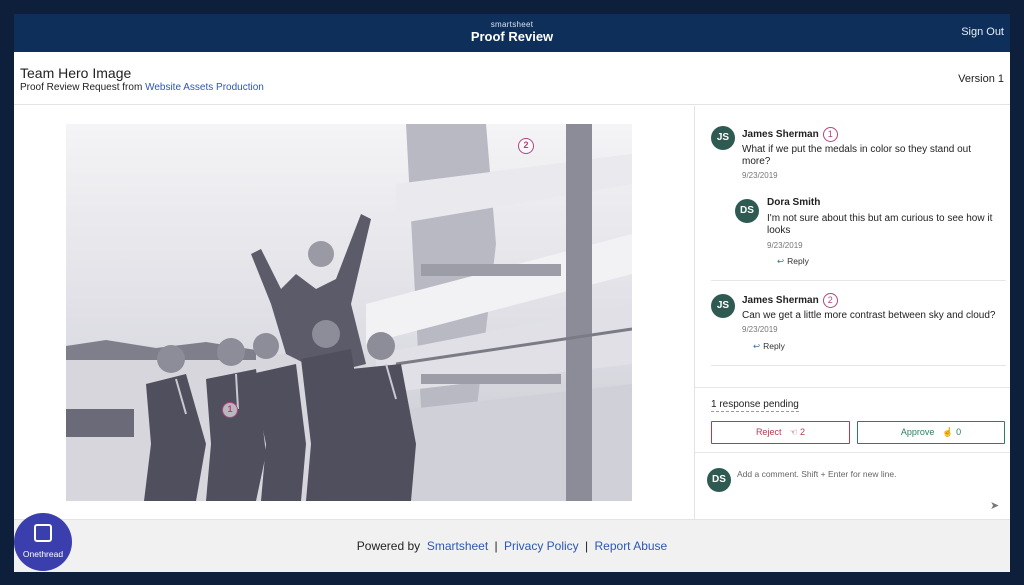  What do you see at coordinates (852, 387) in the screenshot?
I see `section-separator` at bounding box center [852, 387].